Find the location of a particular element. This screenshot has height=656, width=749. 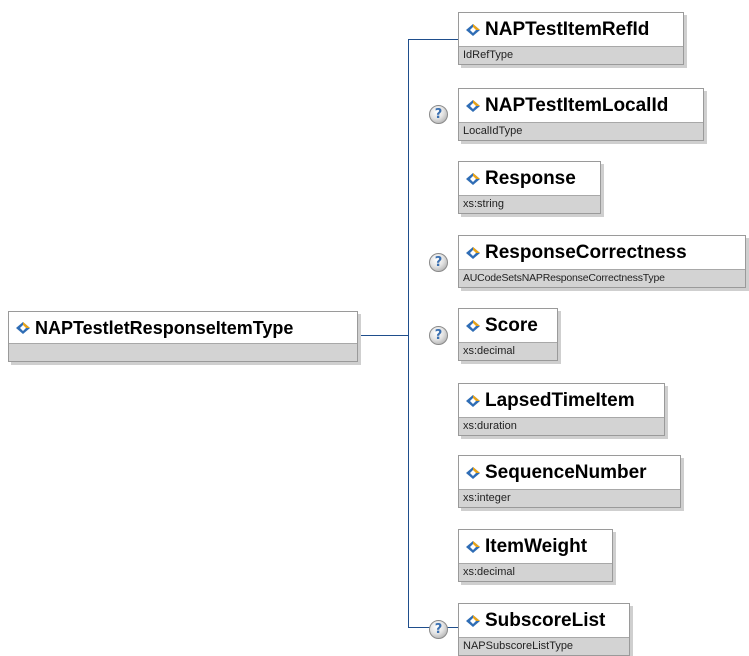

child-element-name: SubscoreList is located at coordinates (545, 620).